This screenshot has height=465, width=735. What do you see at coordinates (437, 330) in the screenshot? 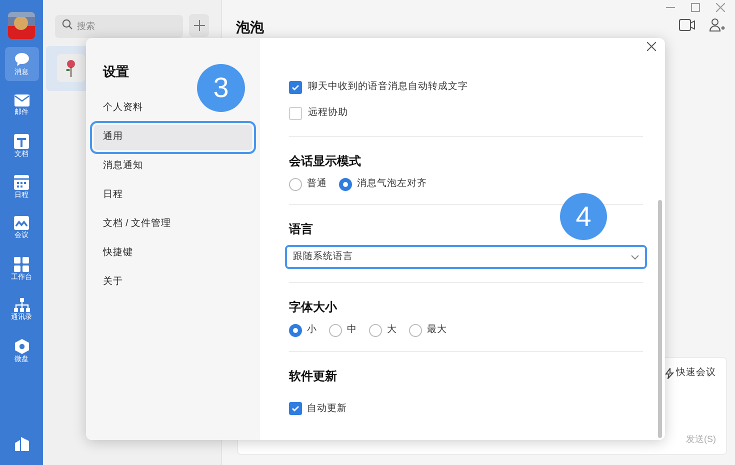
I see `radio-label: 最大` at bounding box center [437, 330].